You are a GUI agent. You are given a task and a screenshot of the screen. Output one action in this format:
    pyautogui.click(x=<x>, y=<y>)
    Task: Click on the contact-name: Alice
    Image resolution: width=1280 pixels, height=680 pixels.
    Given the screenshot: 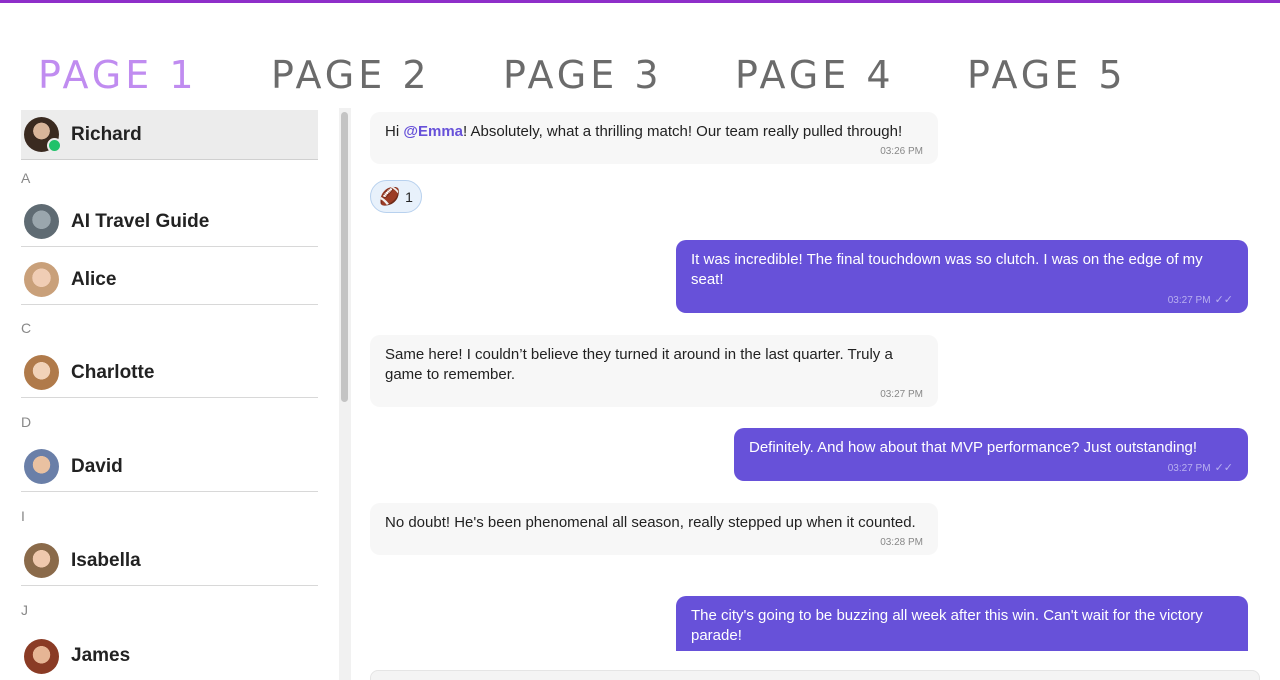 What is the action you would take?
    pyautogui.click(x=94, y=279)
    